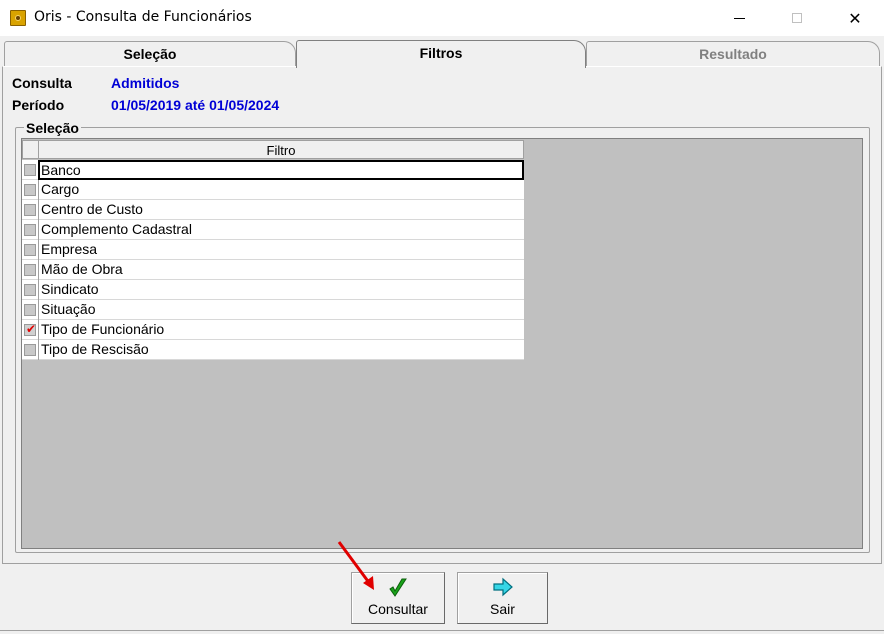 This screenshot has width=884, height=634. Describe the element at coordinates (143, 17) in the screenshot. I see `window-title: Oris - Consulta de Funcionários` at that location.